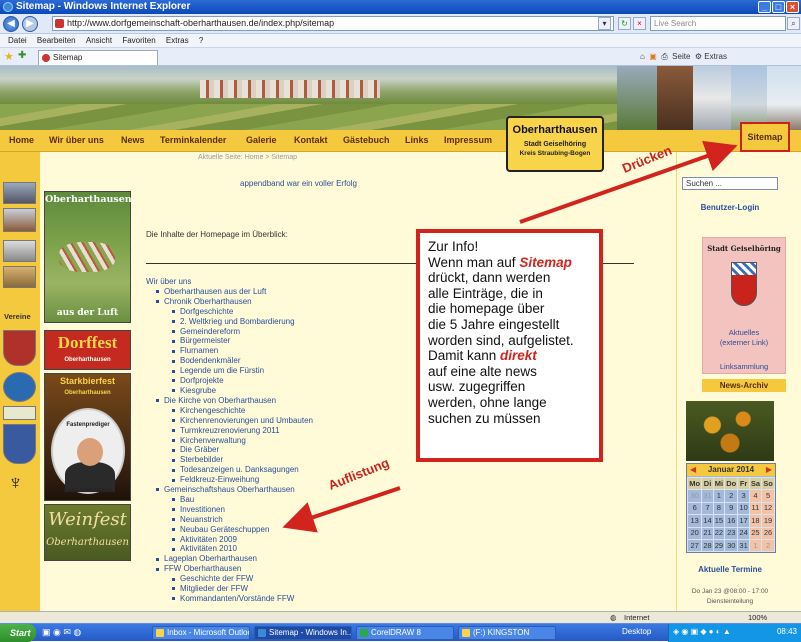 This screenshot has width=801, height=642. I want to click on calendar-day: 6, so click(694, 508).